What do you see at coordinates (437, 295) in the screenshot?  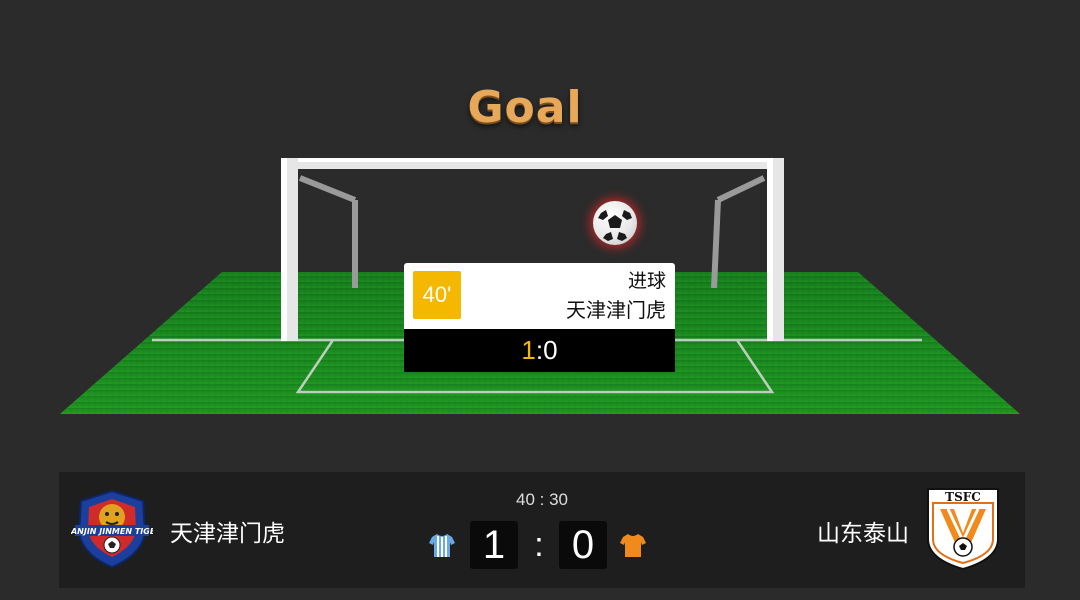 I see `event-minute-badge: 40'` at bounding box center [437, 295].